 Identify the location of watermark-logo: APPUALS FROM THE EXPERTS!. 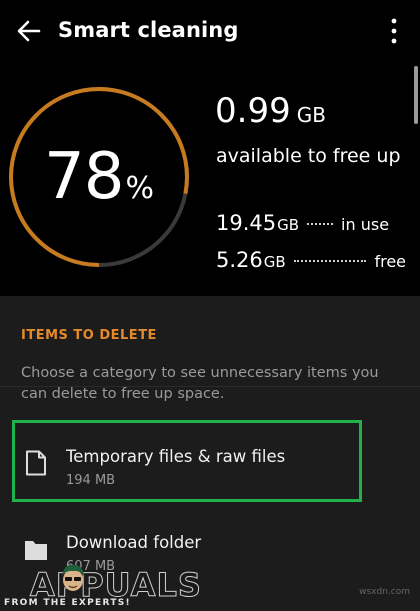
(100, 585).